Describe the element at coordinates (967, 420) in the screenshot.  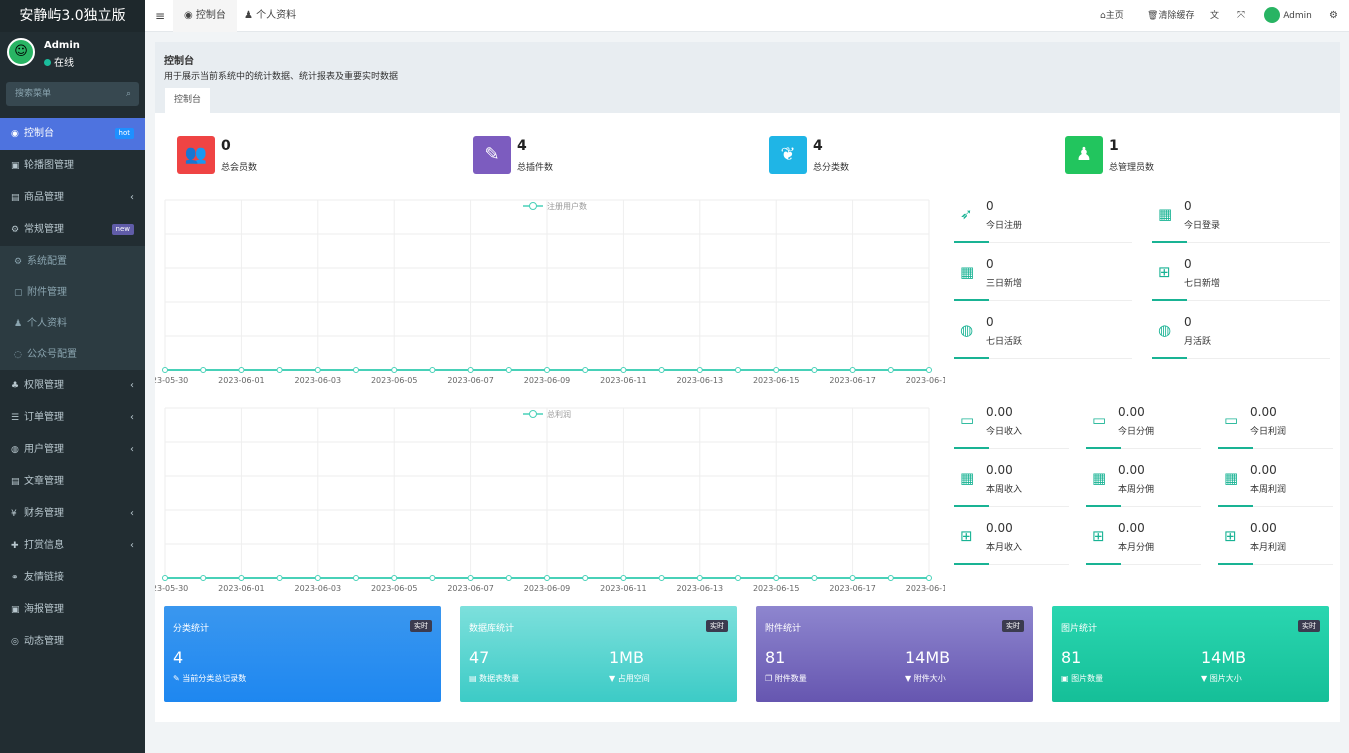
I see `money-icon: ▭` at that location.